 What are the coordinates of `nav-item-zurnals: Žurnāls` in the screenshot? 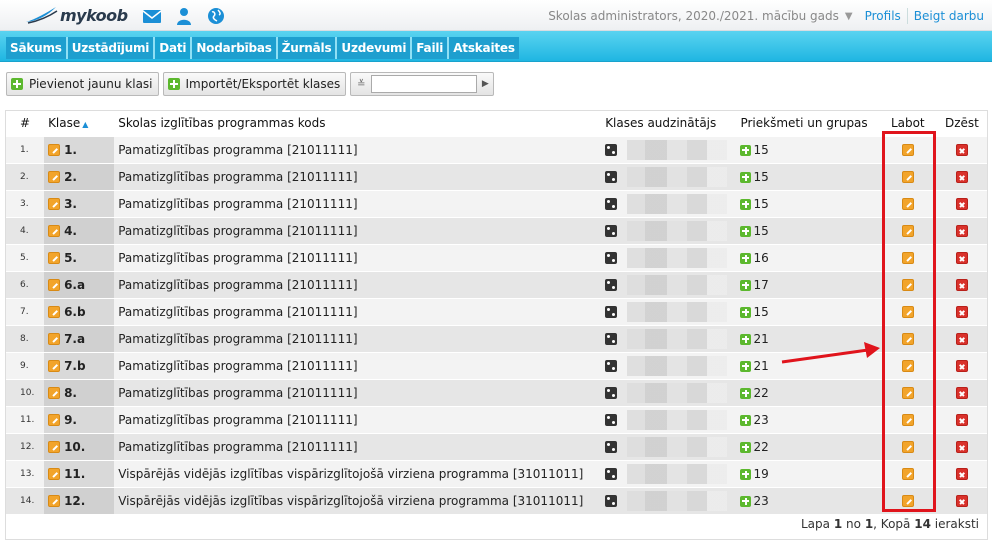 It's located at (307, 48).